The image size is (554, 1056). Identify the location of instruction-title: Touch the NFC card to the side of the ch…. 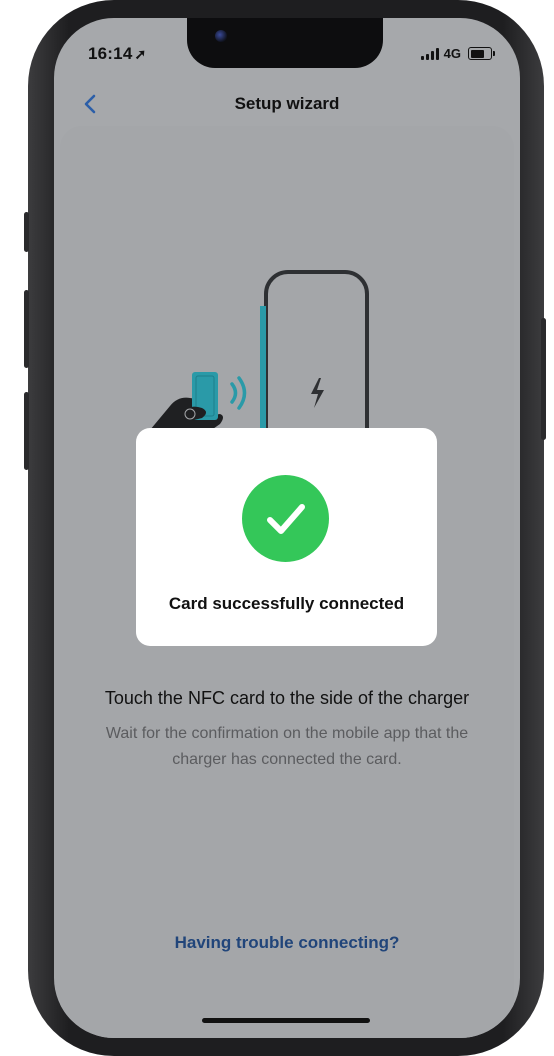
(287, 698).